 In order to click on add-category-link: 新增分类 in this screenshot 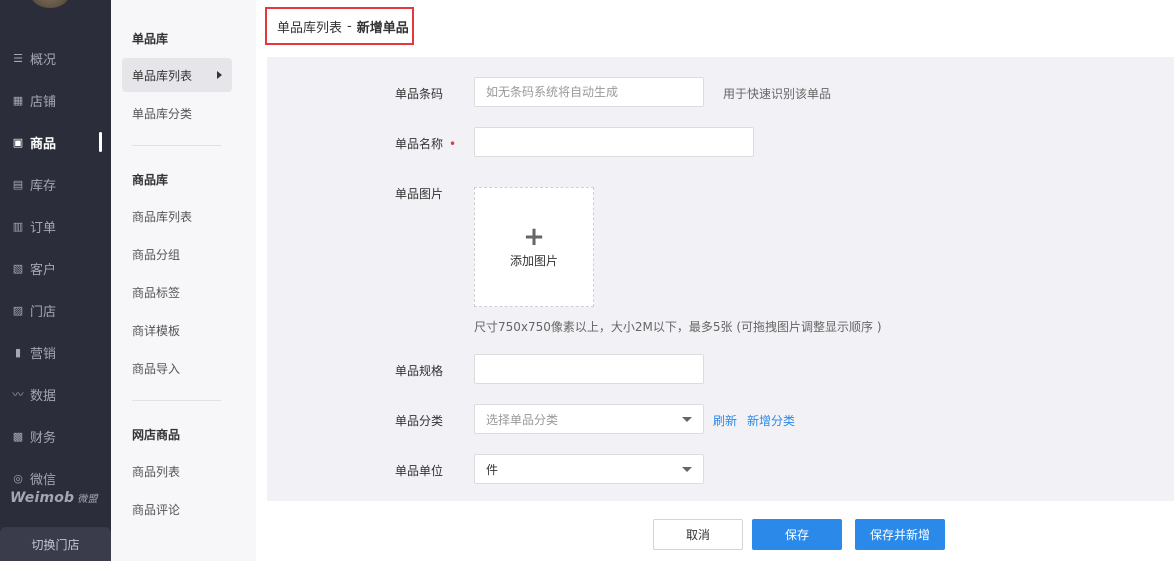, I will do `click(771, 420)`.